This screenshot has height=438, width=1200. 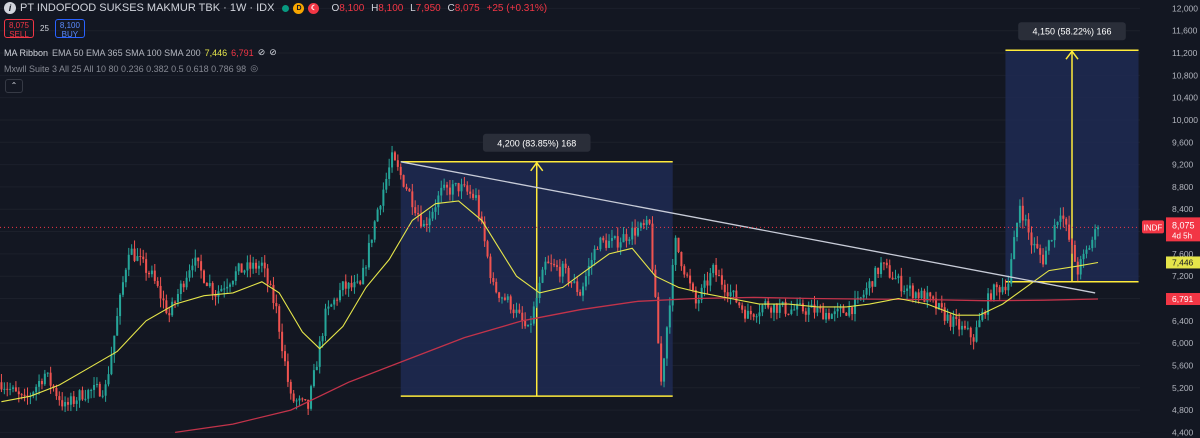 What do you see at coordinates (254, 68) in the screenshot?
I see `hidden-eye-icon: ◎` at bounding box center [254, 68].